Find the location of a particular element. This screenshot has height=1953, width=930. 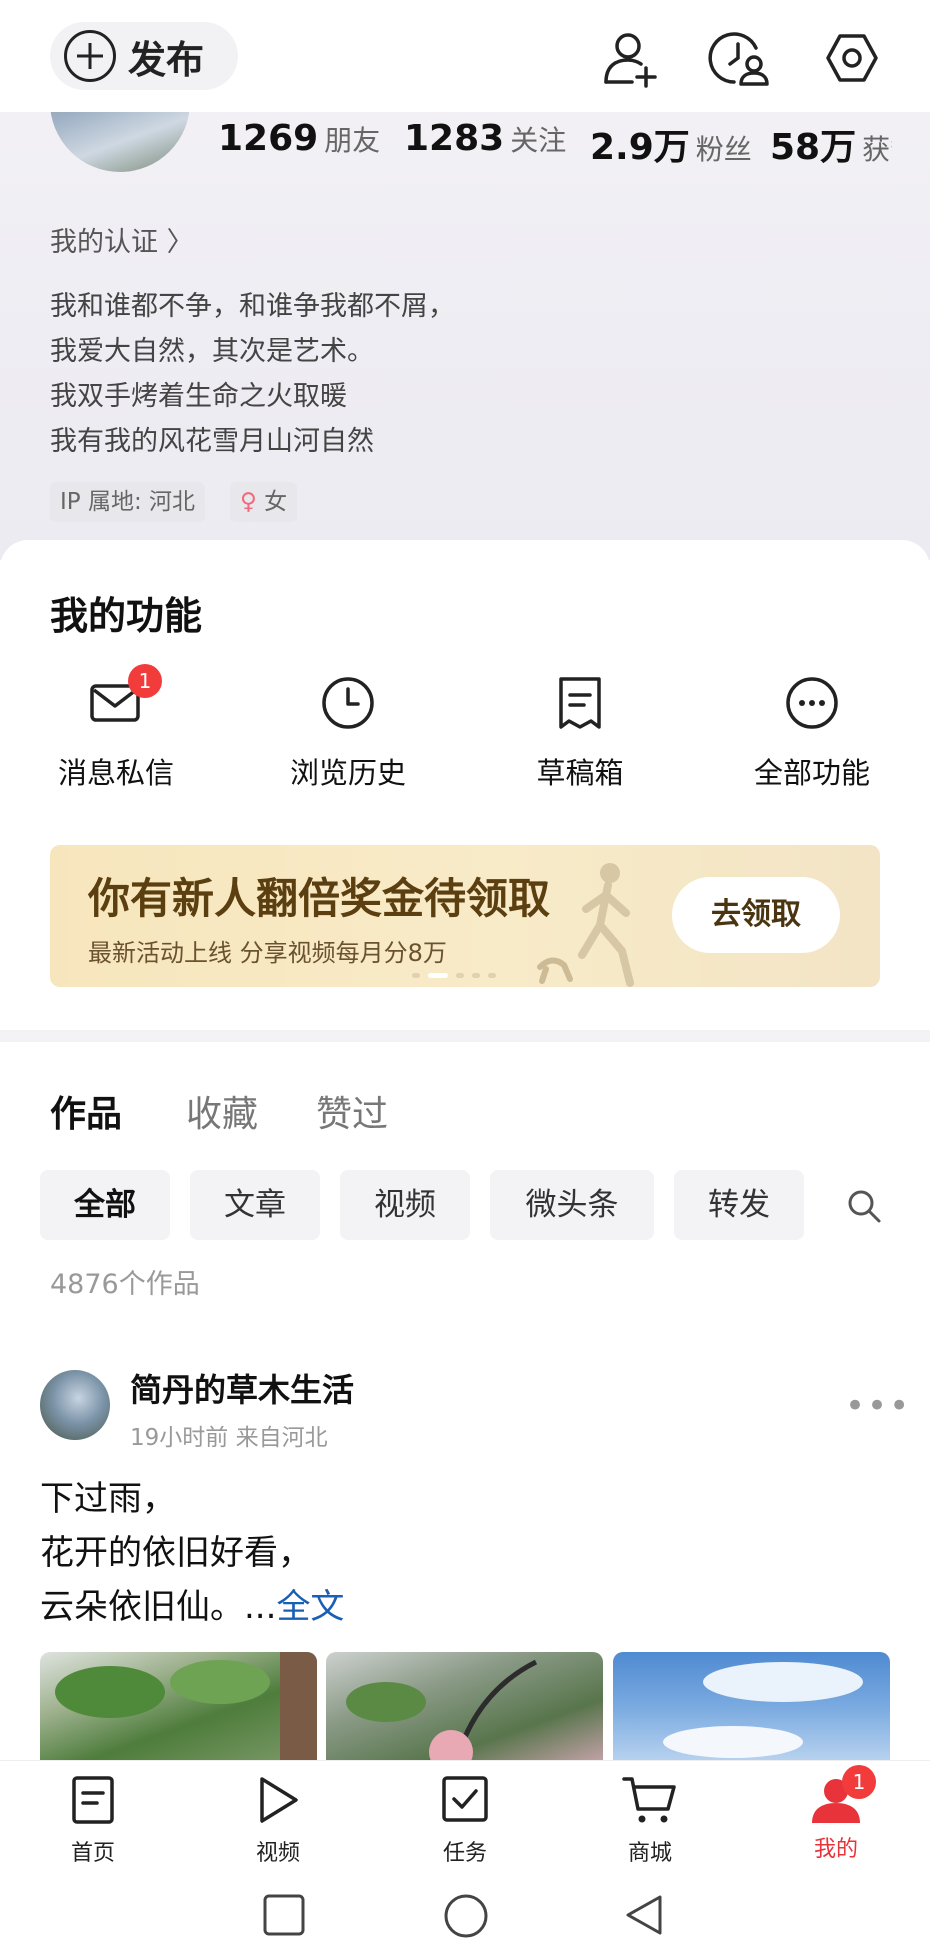

recent-apps-icon is located at coordinates (284, 1915).